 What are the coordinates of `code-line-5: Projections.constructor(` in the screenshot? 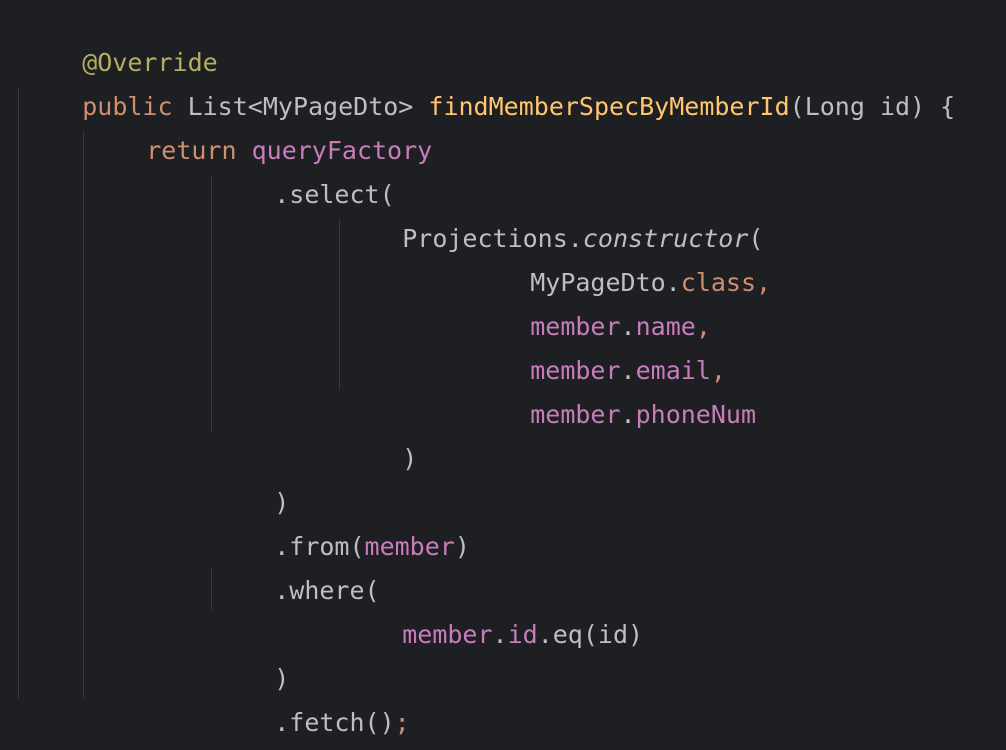 It's located at (552, 213).